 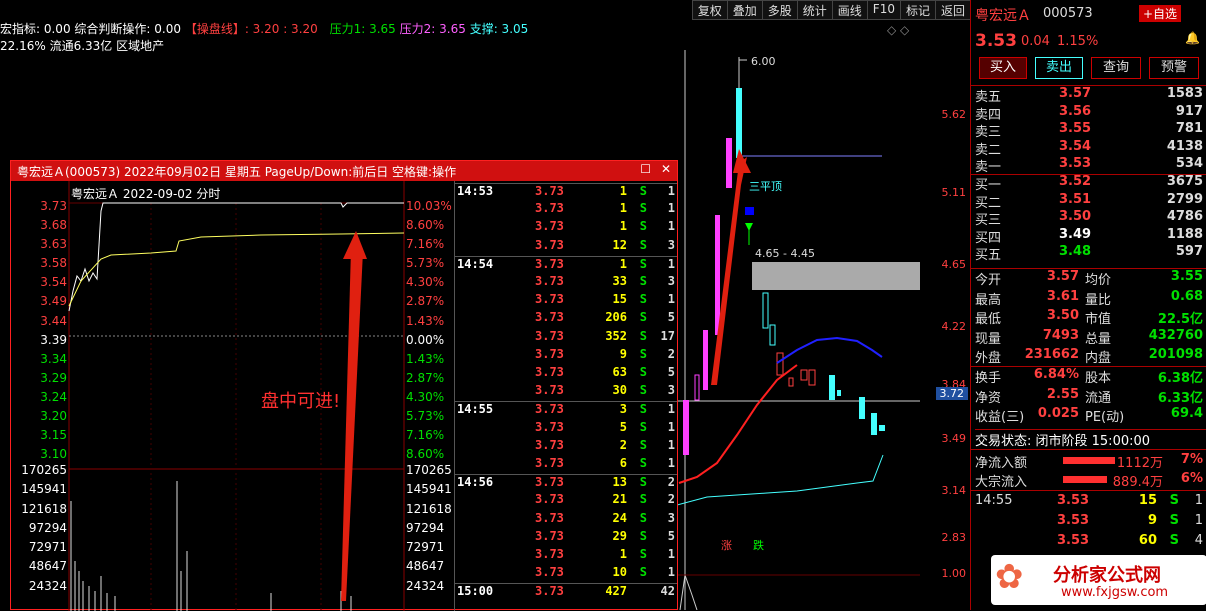 I want to click on ob-label: 卖一, so click(x=988, y=168).